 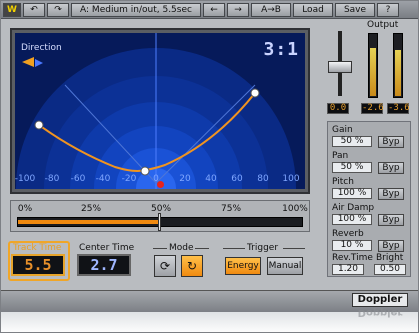 What do you see at coordinates (243, 266) in the screenshot?
I see `energy-trigger-button: Energy` at bounding box center [243, 266].